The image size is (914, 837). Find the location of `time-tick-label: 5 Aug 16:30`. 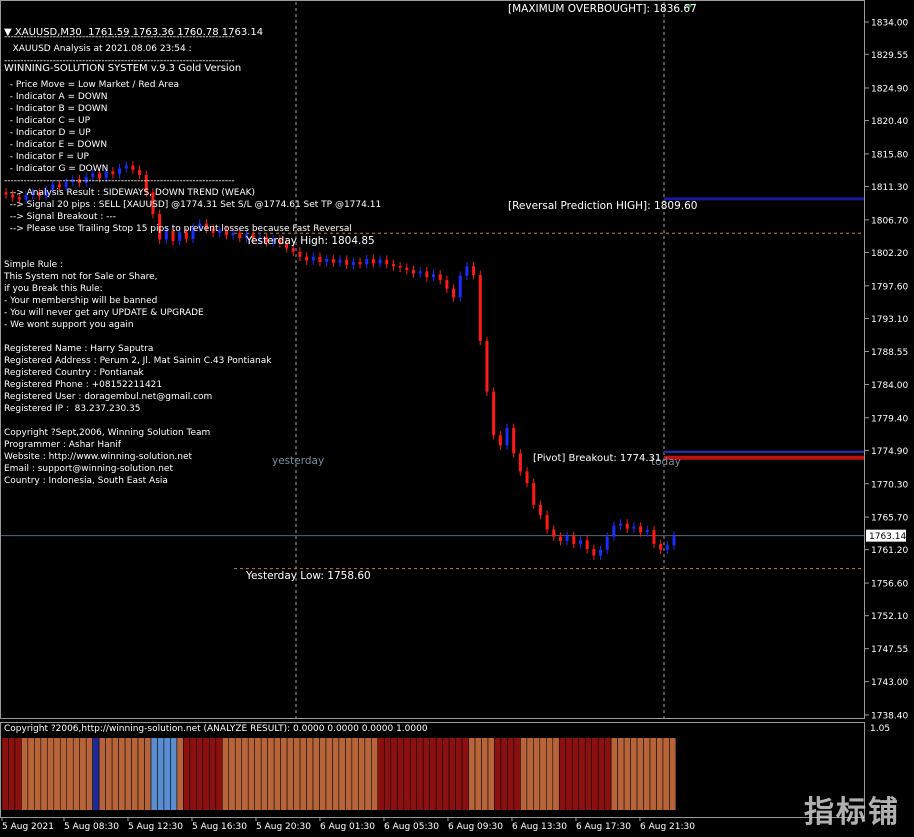

time-tick-label: 5 Aug 16:30 is located at coordinates (219, 827).